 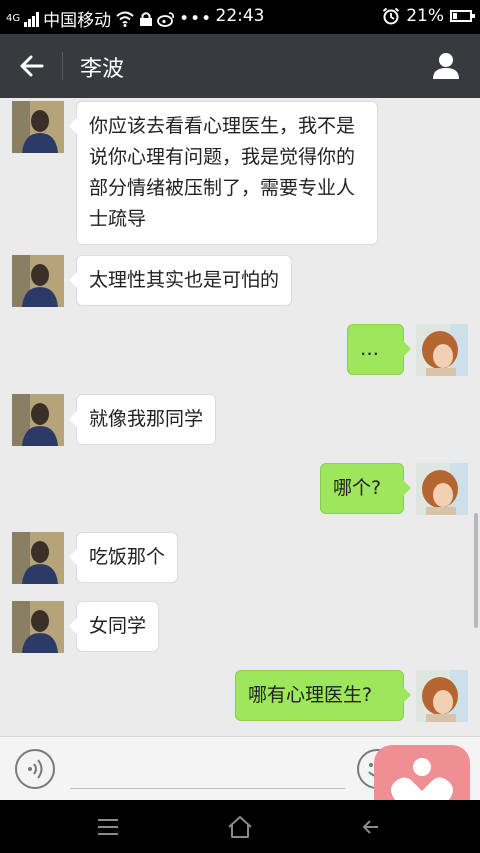 I want to click on message-bubble-sent: 哪有心理医生?, so click(x=323, y=695).